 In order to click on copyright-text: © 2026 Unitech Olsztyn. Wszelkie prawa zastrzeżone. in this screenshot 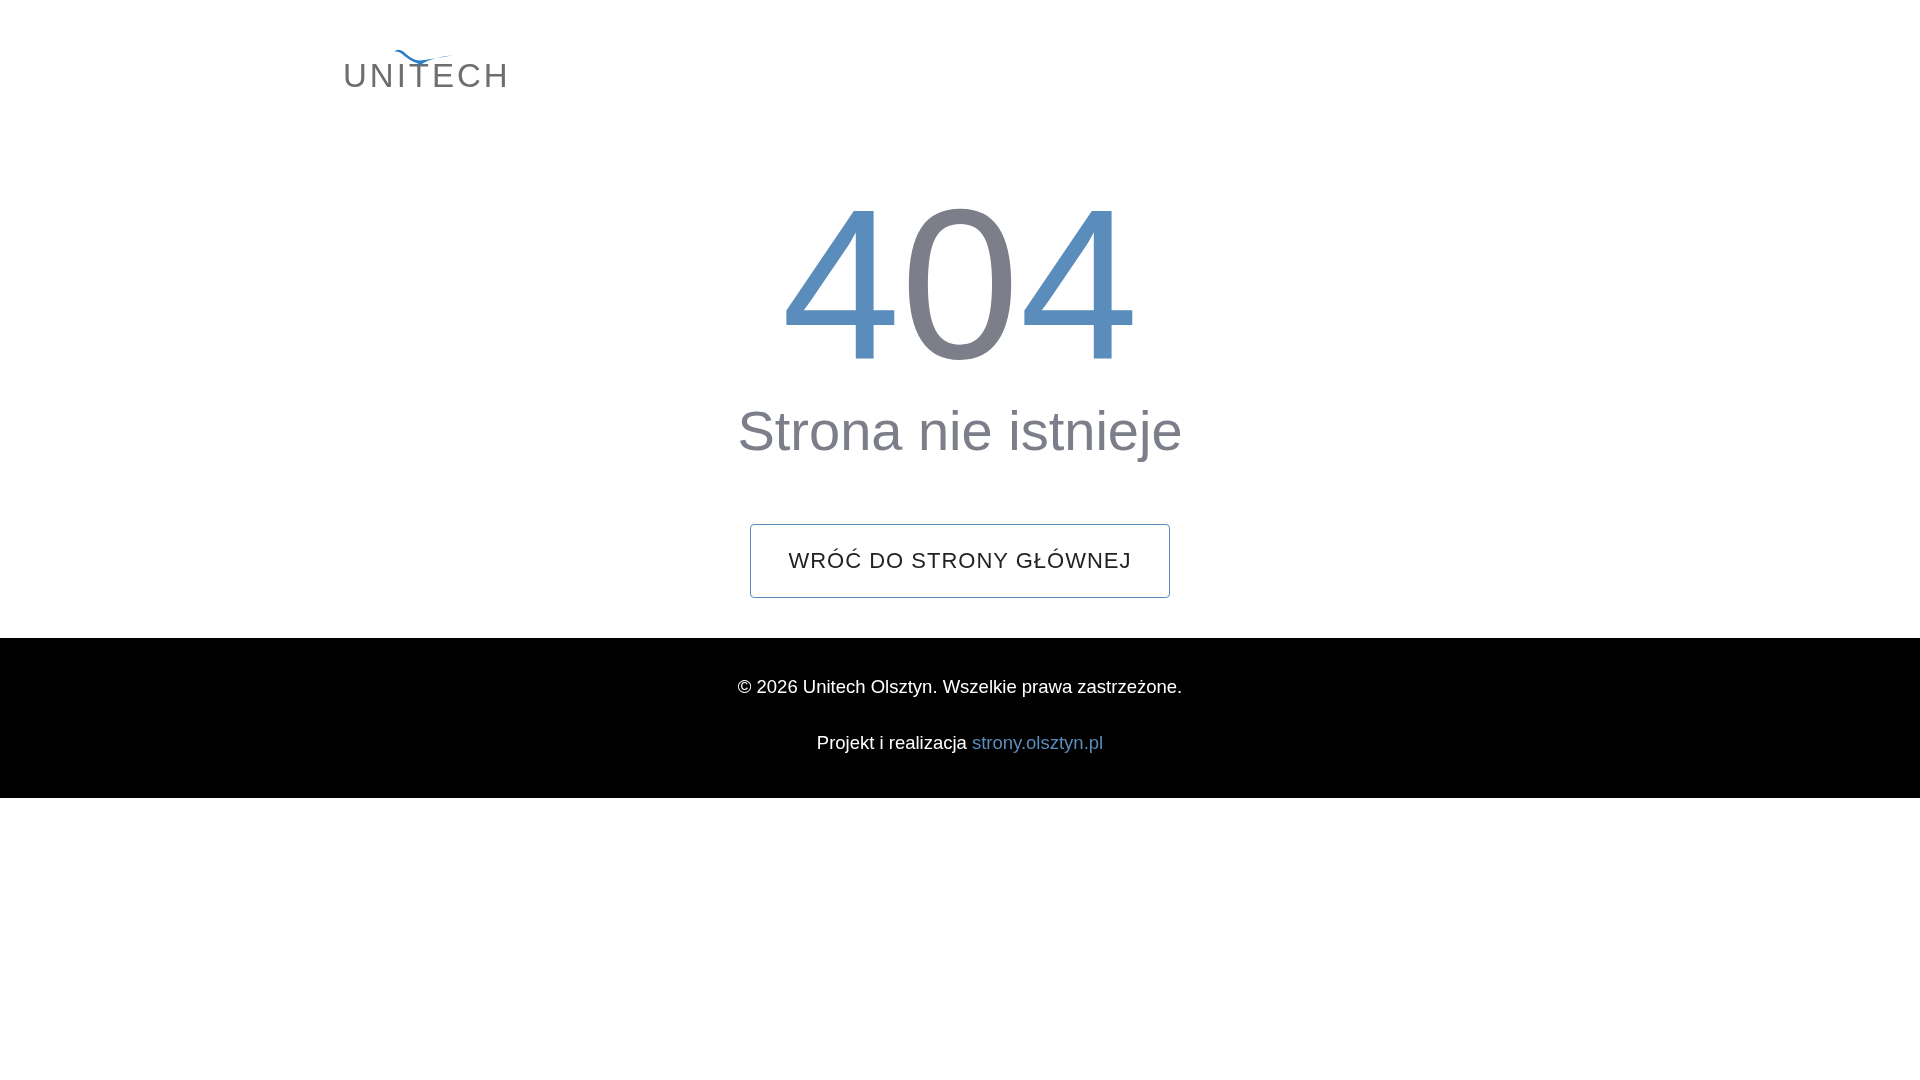, I will do `click(960, 687)`.